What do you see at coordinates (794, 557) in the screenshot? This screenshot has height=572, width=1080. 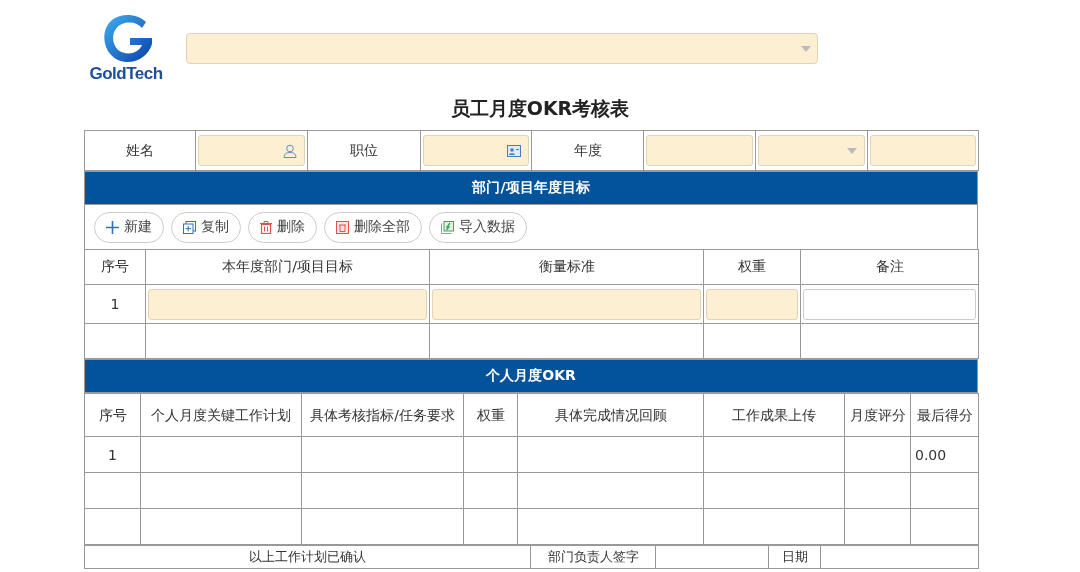 I see `field-label: 日期` at bounding box center [794, 557].